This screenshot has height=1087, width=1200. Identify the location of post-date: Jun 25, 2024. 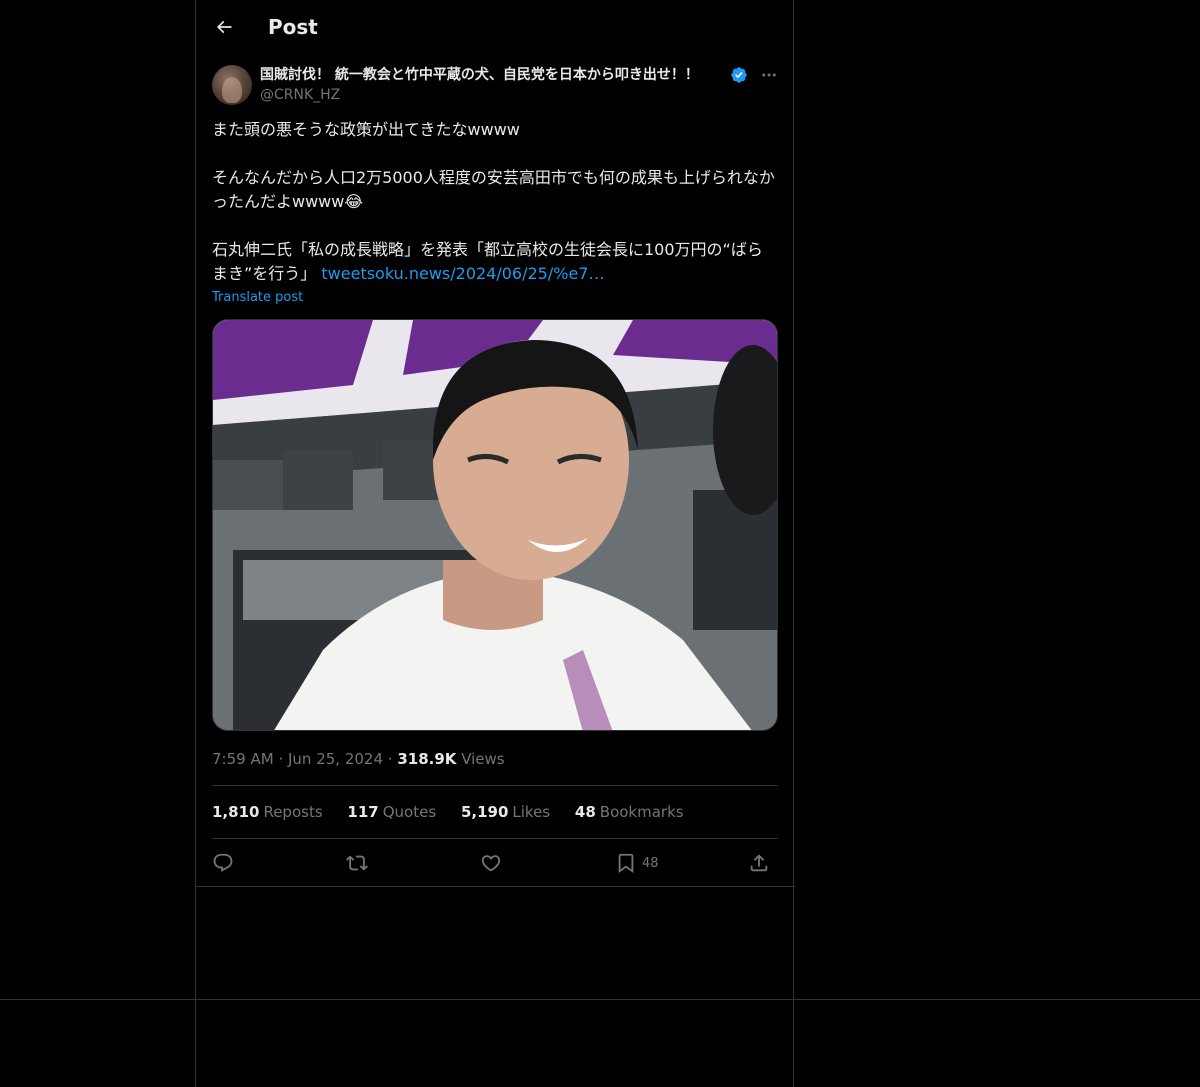
(335, 759).